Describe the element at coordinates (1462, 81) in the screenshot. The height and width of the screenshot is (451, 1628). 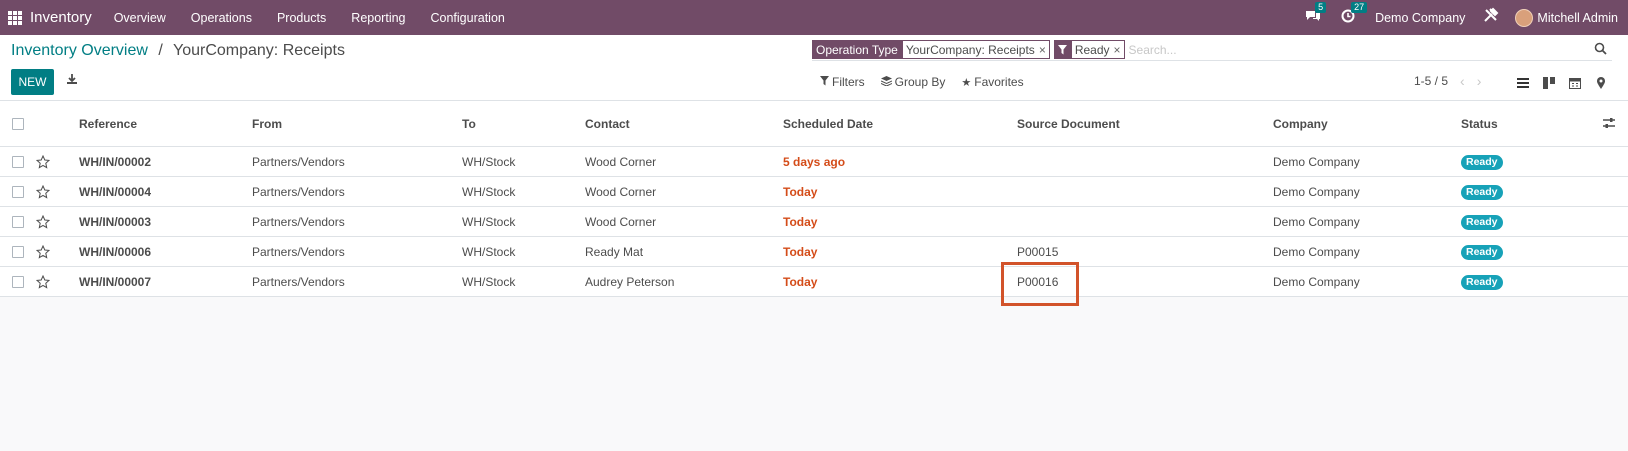
I see `pager-previous-icon: ‹` at that location.